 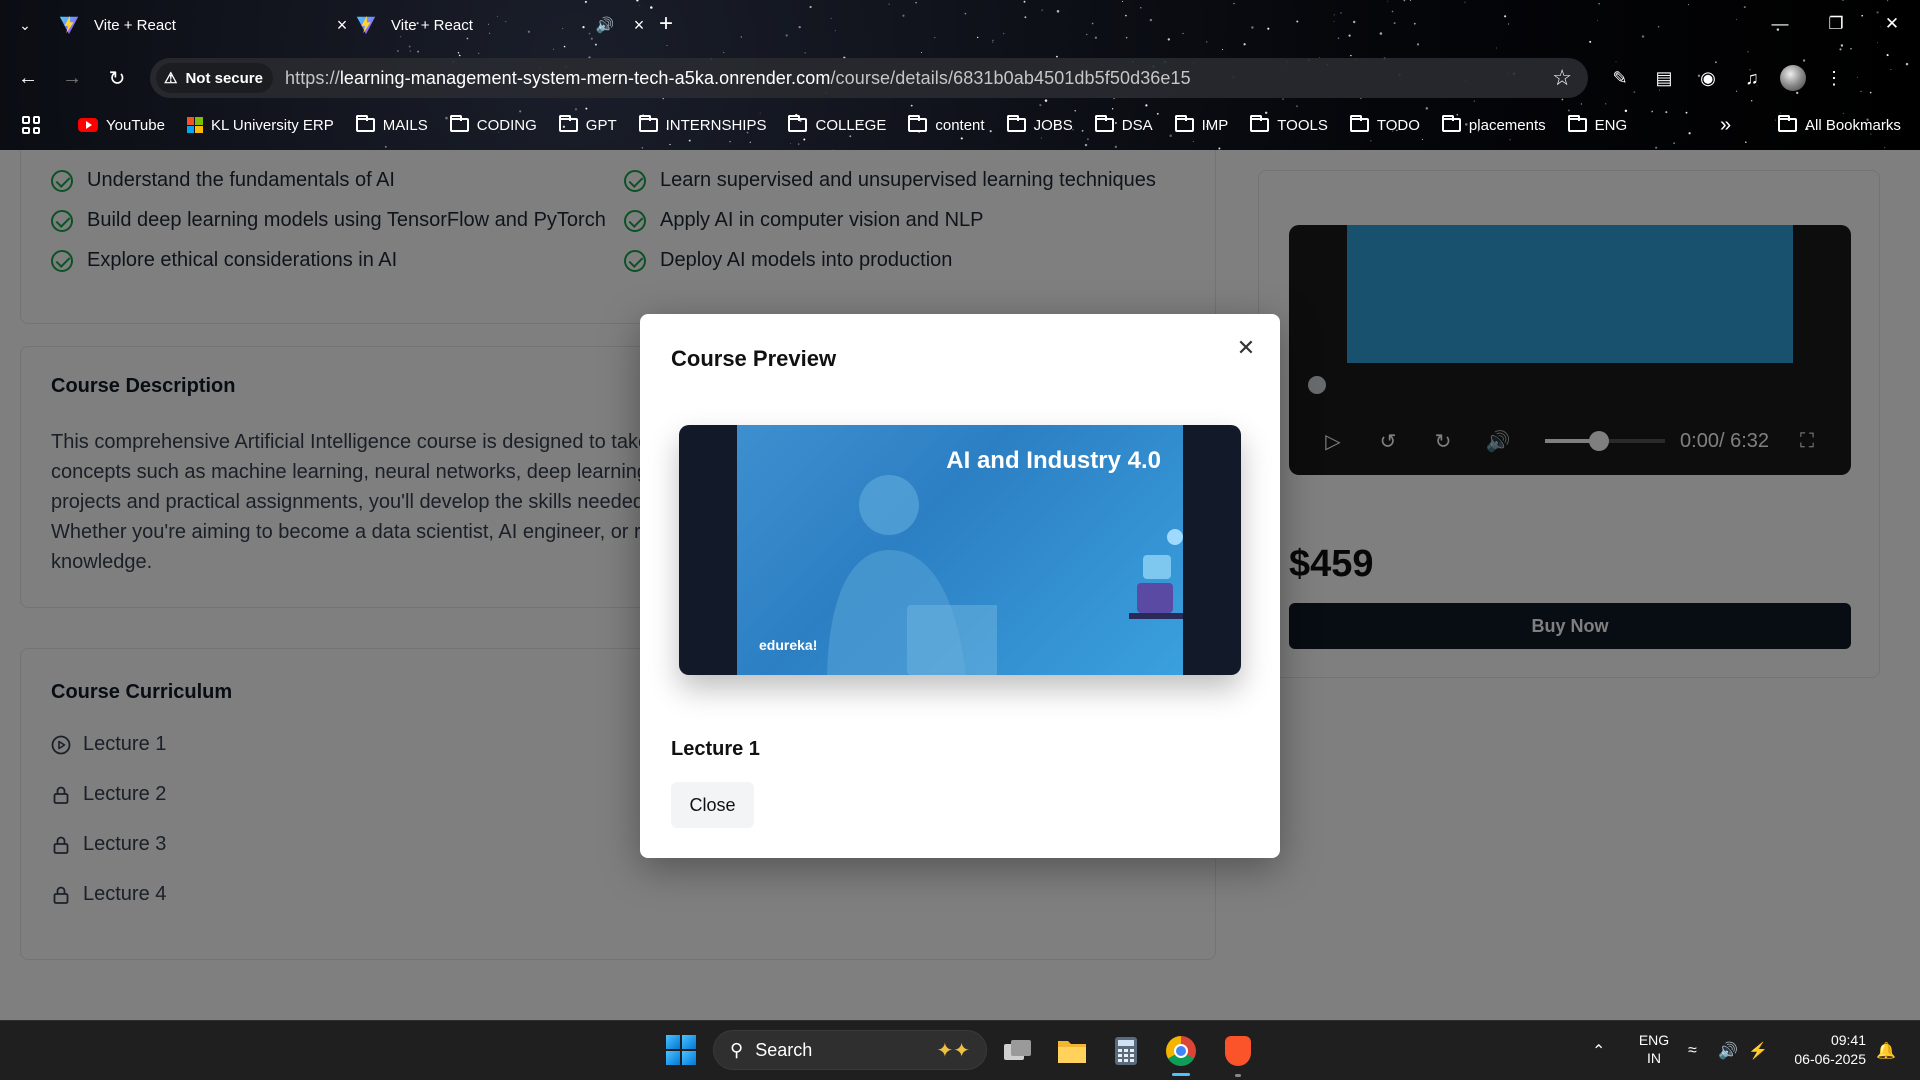 What do you see at coordinates (1137, 125) in the screenshot?
I see `bookmark-label: DSA` at bounding box center [1137, 125].